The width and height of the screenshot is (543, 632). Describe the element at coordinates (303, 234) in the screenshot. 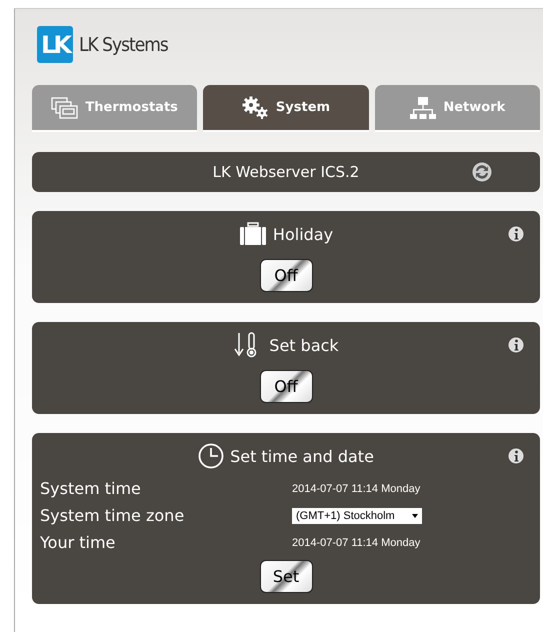

I see `panel-title: Holiday` at that location.